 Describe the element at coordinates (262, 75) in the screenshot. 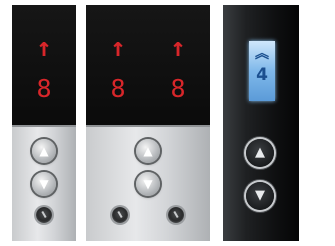

I see `floor-number: 4` at that location.